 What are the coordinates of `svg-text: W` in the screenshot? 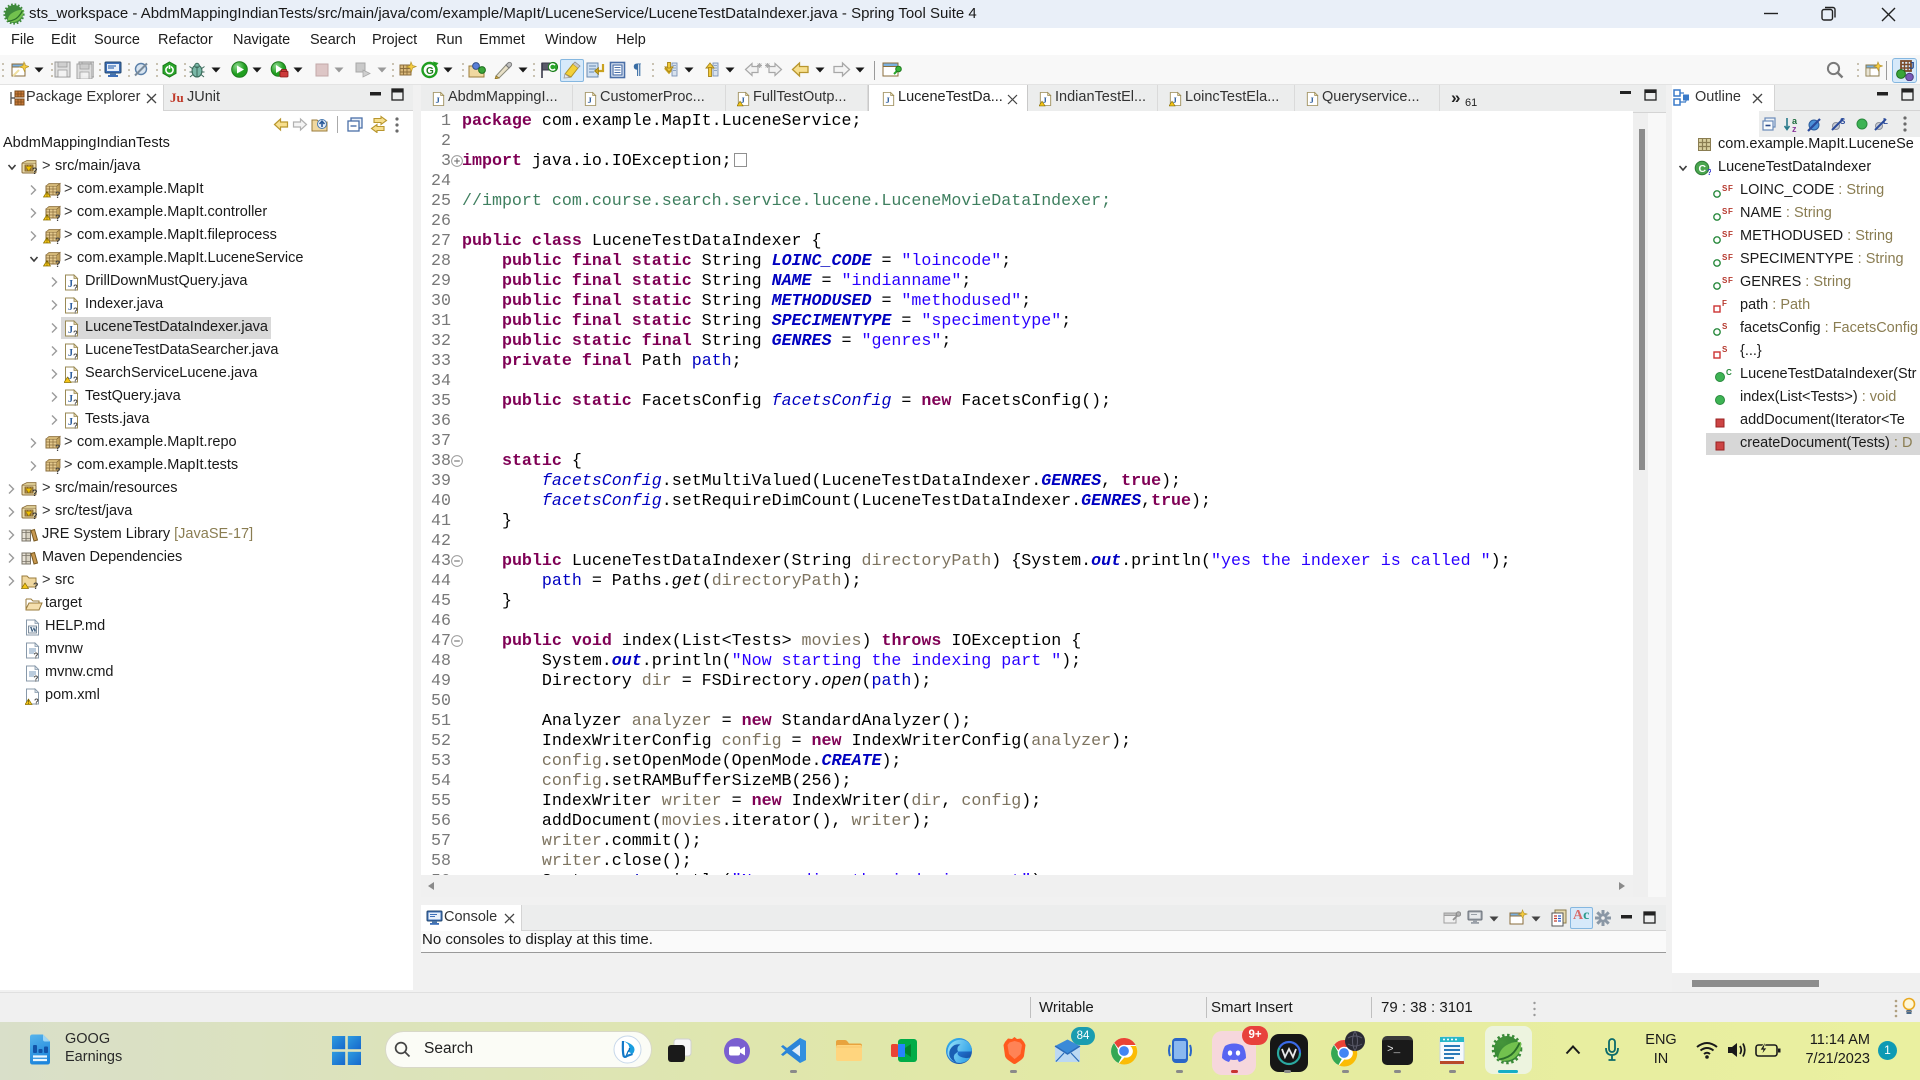 It's located at (34, 629).